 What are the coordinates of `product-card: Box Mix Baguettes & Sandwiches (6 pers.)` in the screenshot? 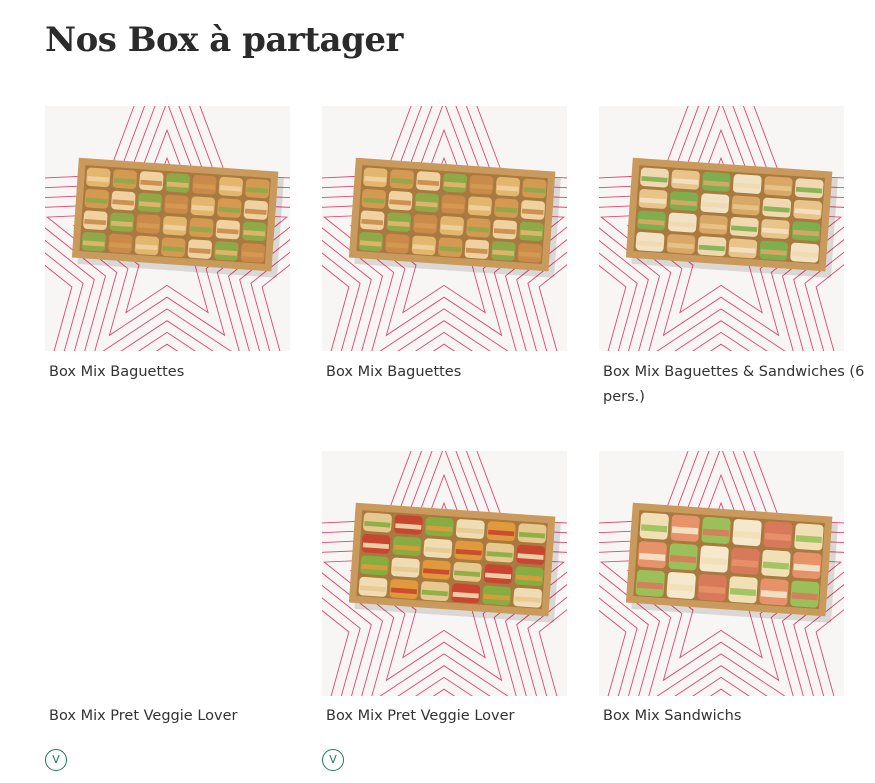 It's located at (733, 256).